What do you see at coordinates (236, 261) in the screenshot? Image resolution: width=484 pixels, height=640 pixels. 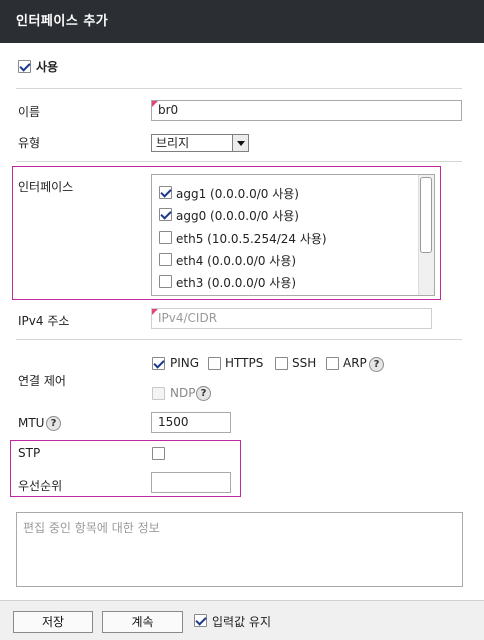 I see `iface-label-eth4: eth4 (0.0.0.0/0 사용)` at bounding box center [236, 261].